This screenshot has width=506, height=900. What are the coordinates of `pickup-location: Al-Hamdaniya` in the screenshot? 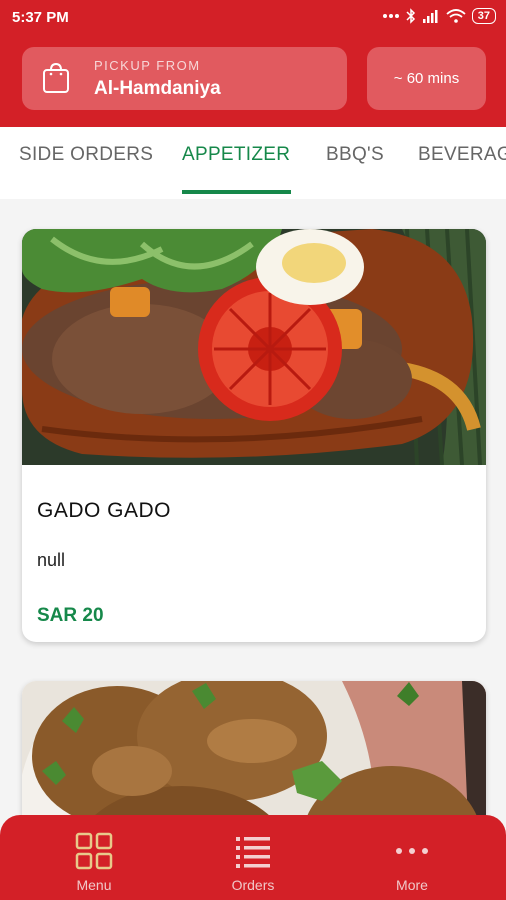 It's located at (157, 88).